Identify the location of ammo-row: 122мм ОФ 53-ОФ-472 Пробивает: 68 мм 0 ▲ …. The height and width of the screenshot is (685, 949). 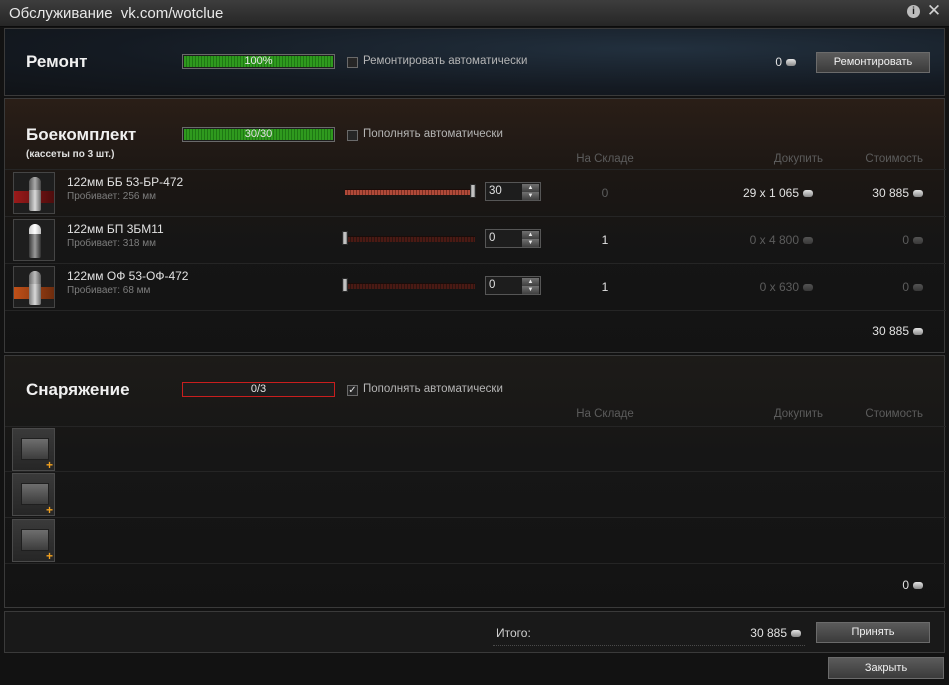
(475, 287).